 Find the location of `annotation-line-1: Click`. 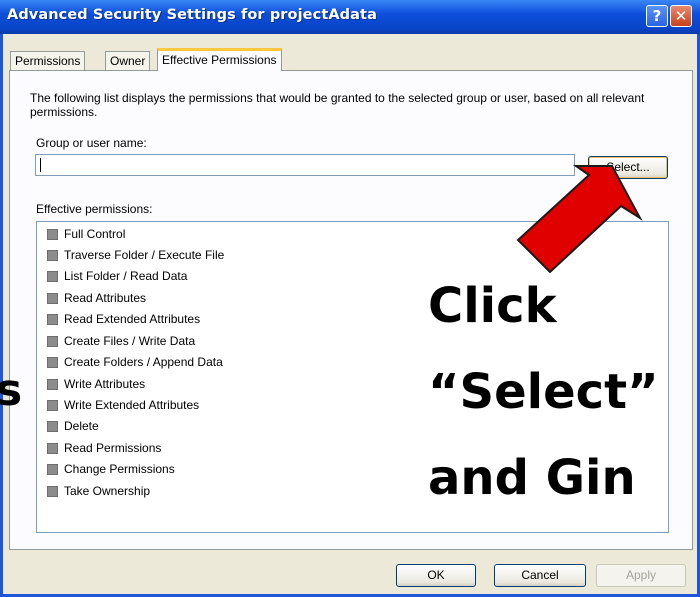

annotation-line-1: Click is located at coordinates (492, 306).